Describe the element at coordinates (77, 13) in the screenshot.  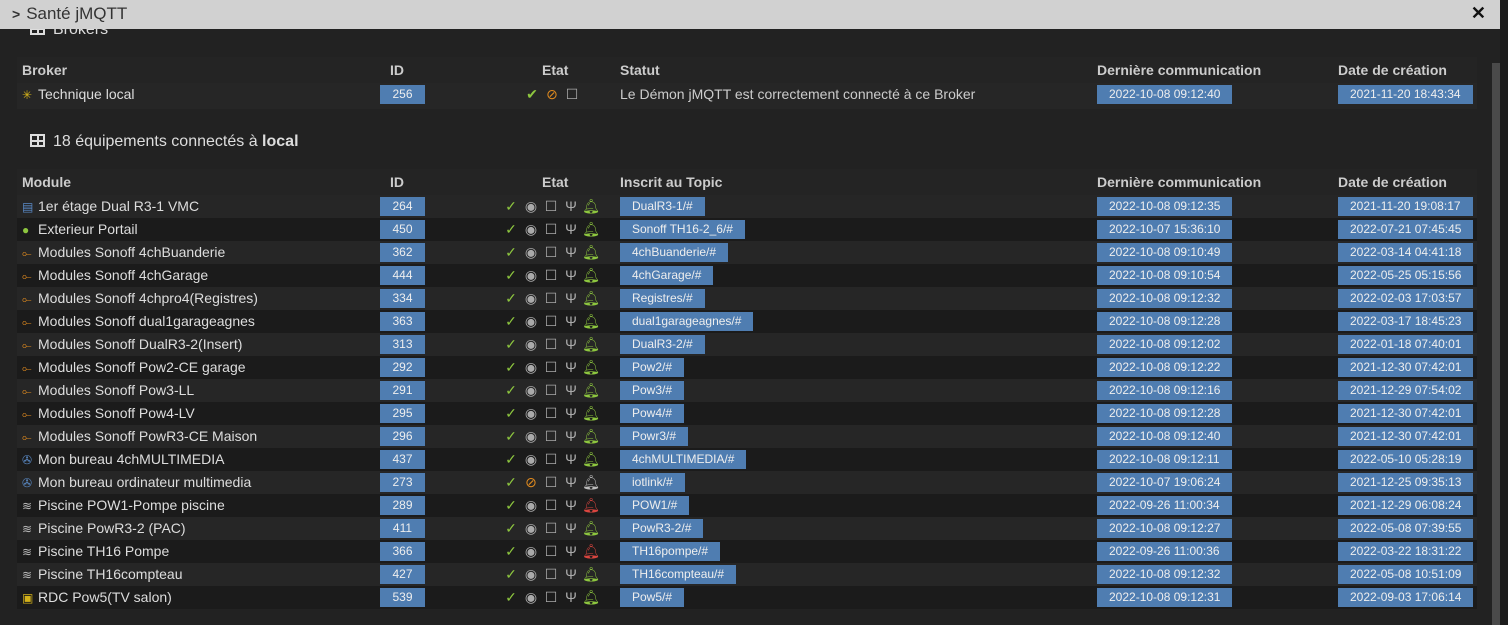
I see `modal-title: Santé jMQTT` at that location.